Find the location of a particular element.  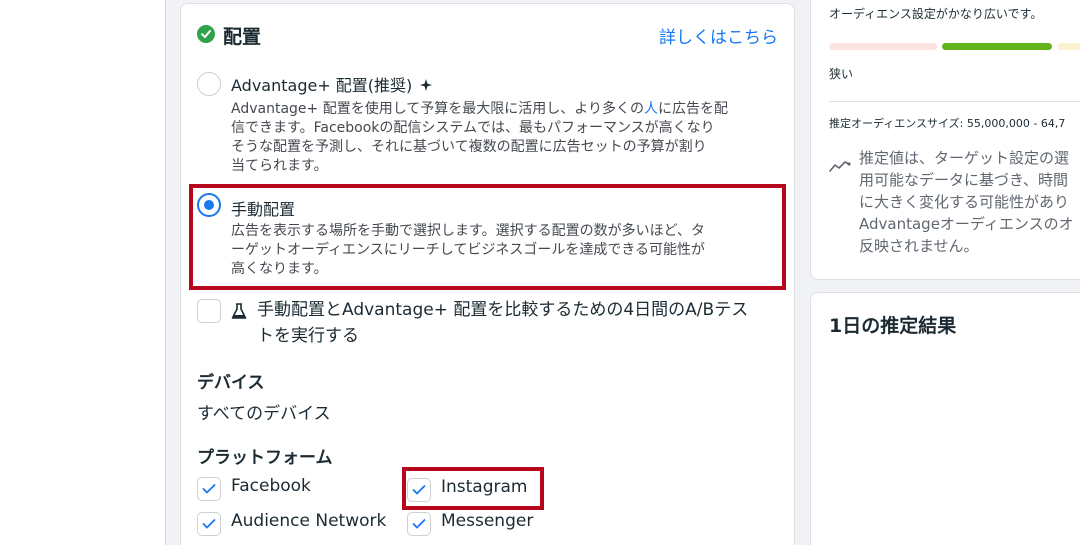

section-title: 配置 is located at coordinates (242, 37).